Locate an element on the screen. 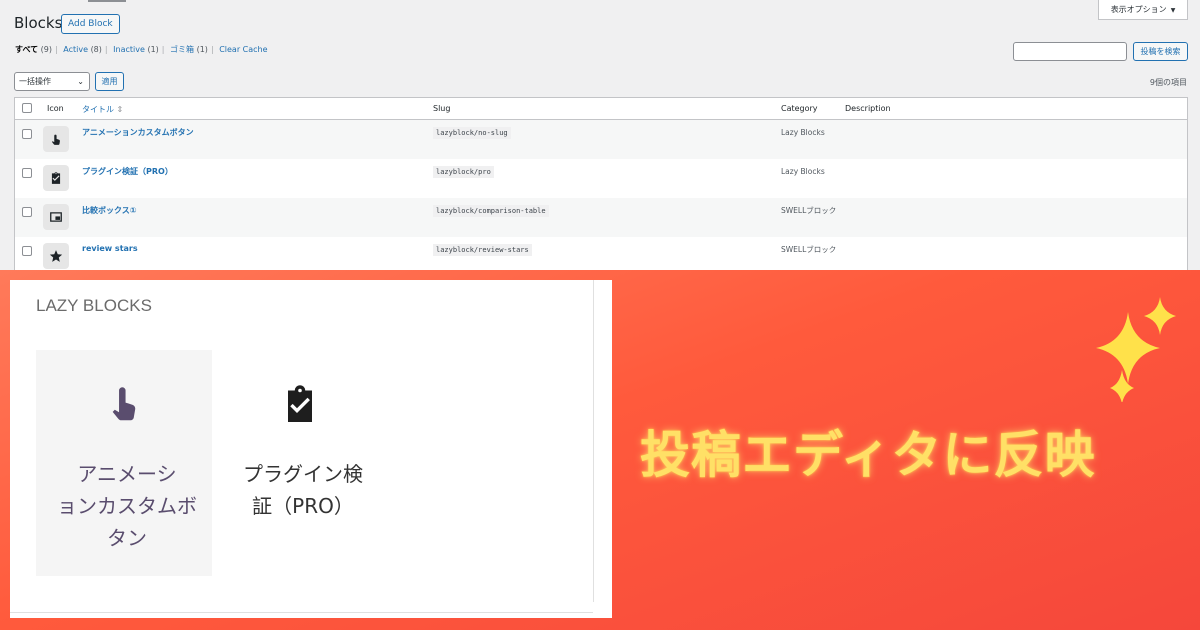  column-title: タイトル ⇕ is located at coordinates (102, 109).